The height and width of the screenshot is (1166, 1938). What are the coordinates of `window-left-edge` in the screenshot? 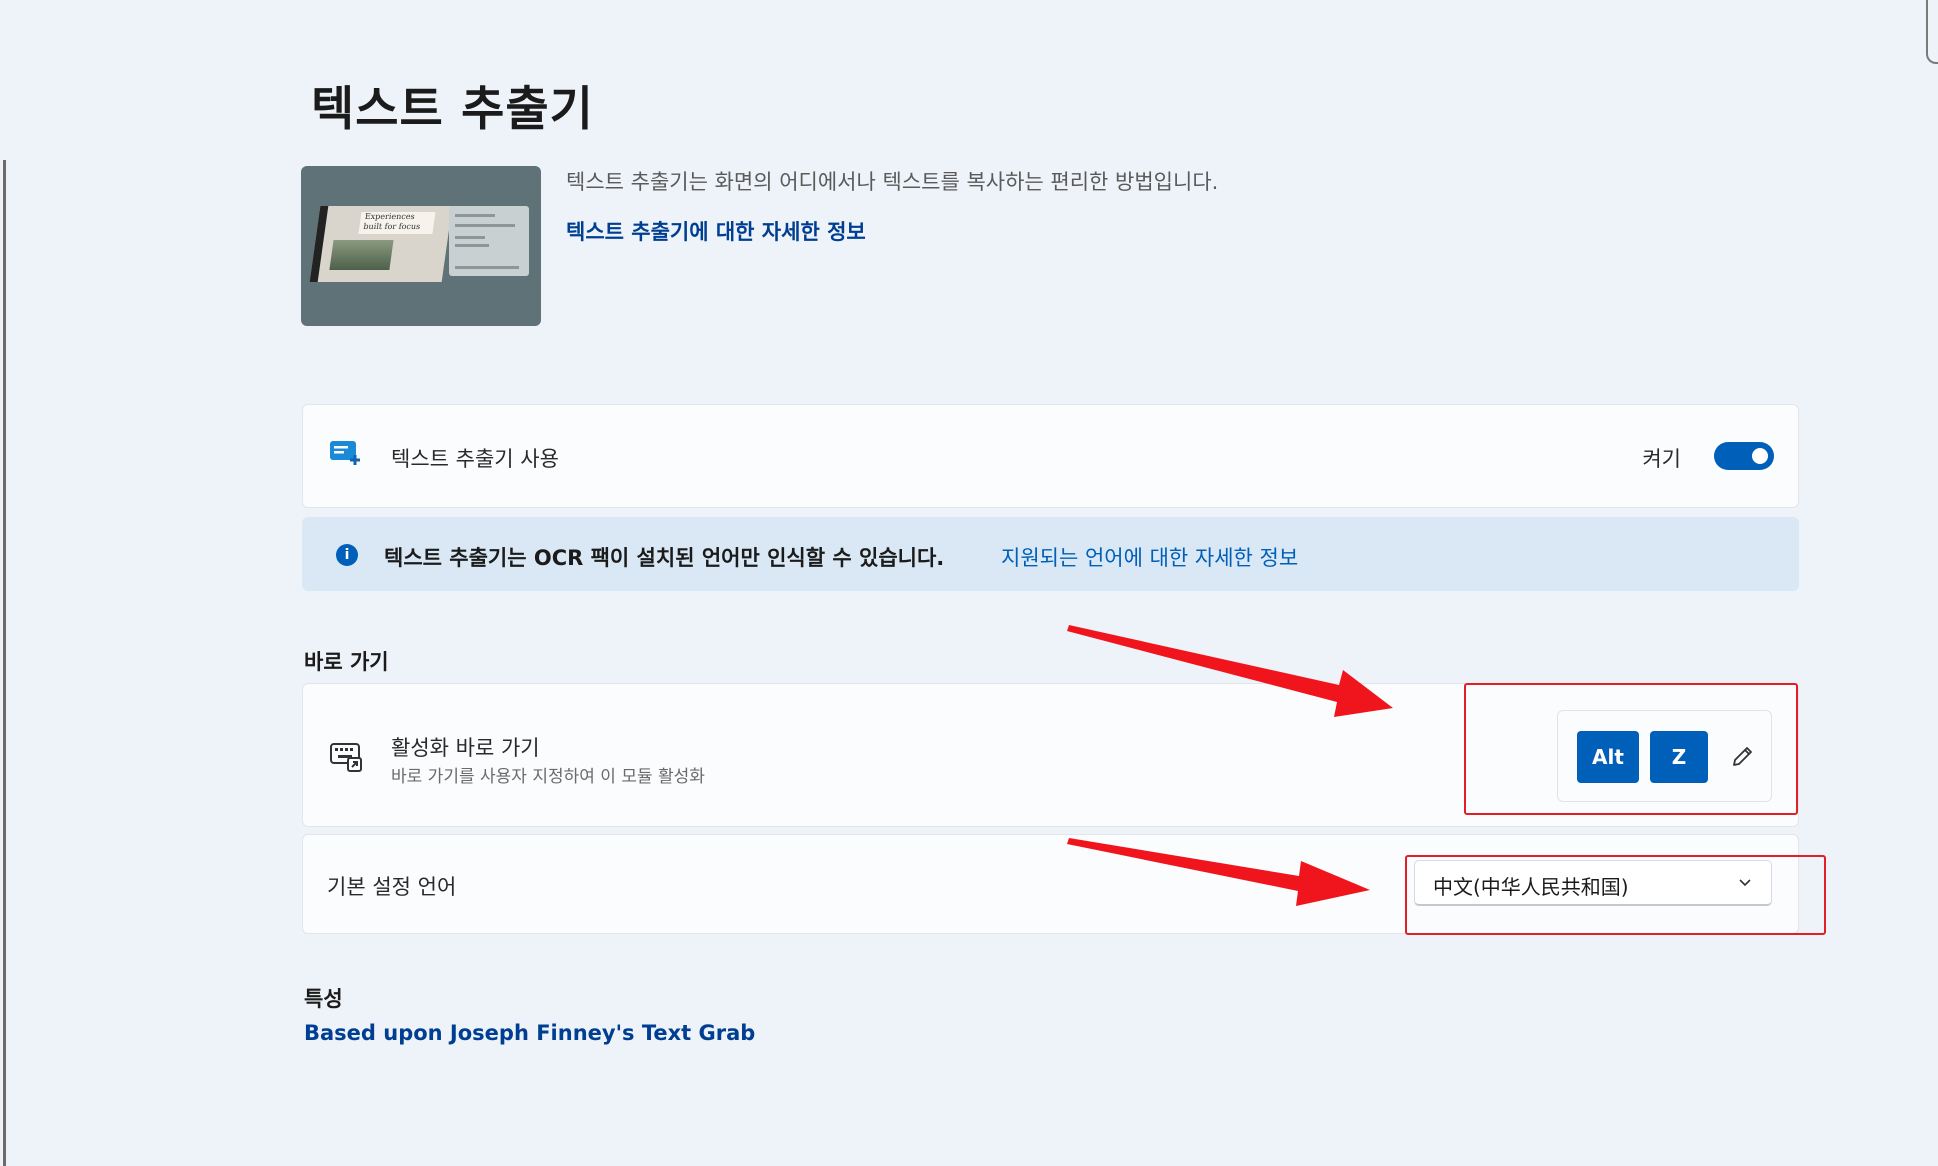 It's located at (4, 663).